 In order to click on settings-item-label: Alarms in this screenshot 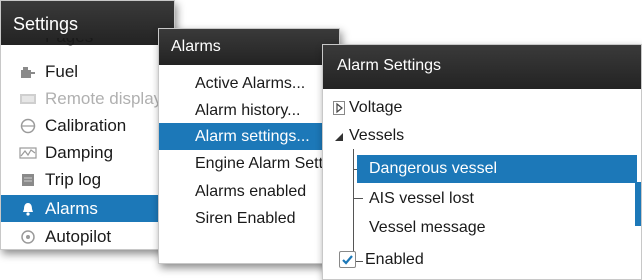, I will do `click(71, 208)`.